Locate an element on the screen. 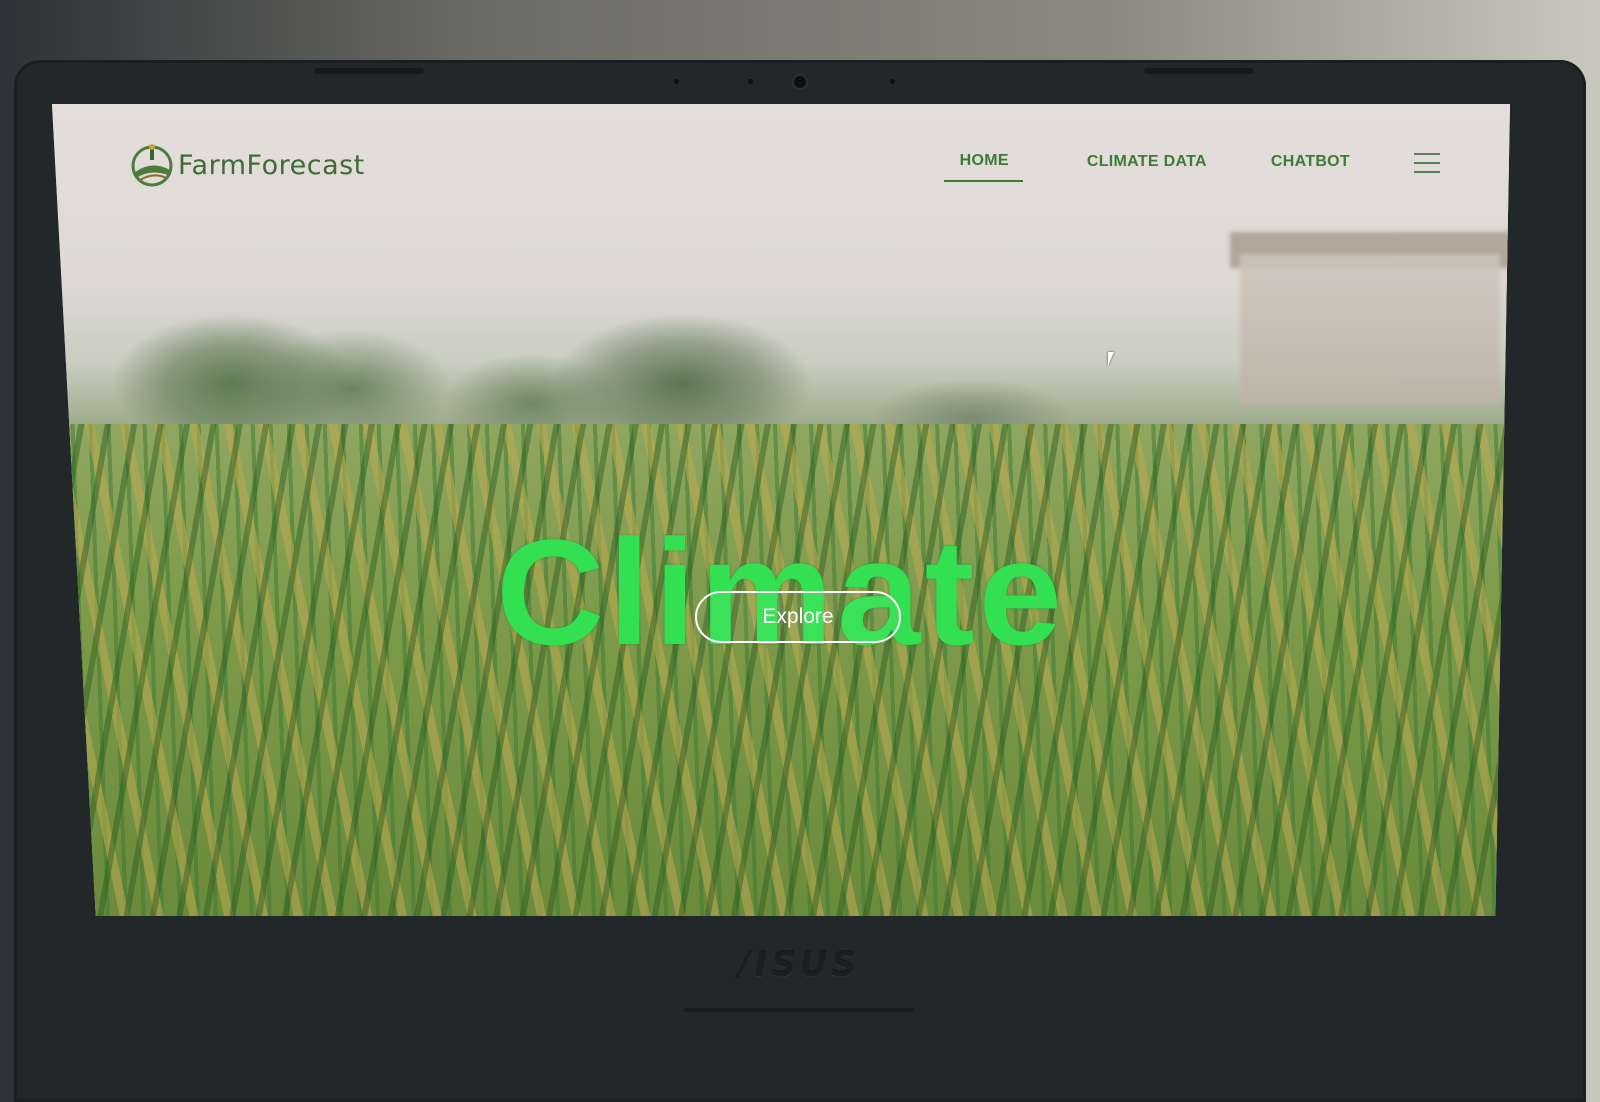  nav-climate-data: CLIMATE DATA is located at coordinates (1147, 167).